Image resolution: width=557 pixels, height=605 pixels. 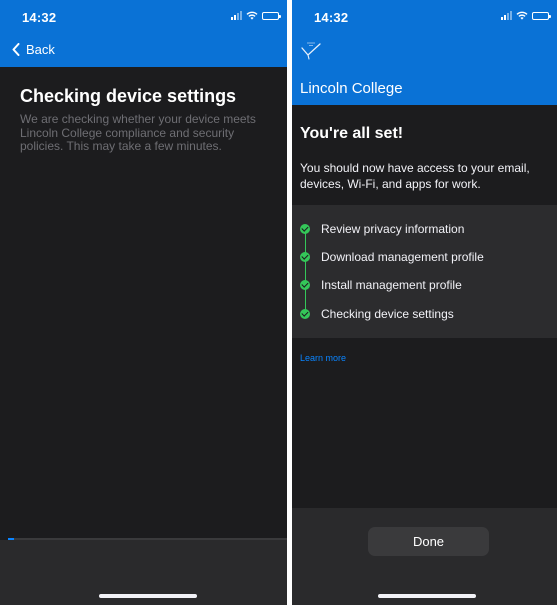 I want to click on step-checking-settings: Checking device settings, so click(x=377, y=314).